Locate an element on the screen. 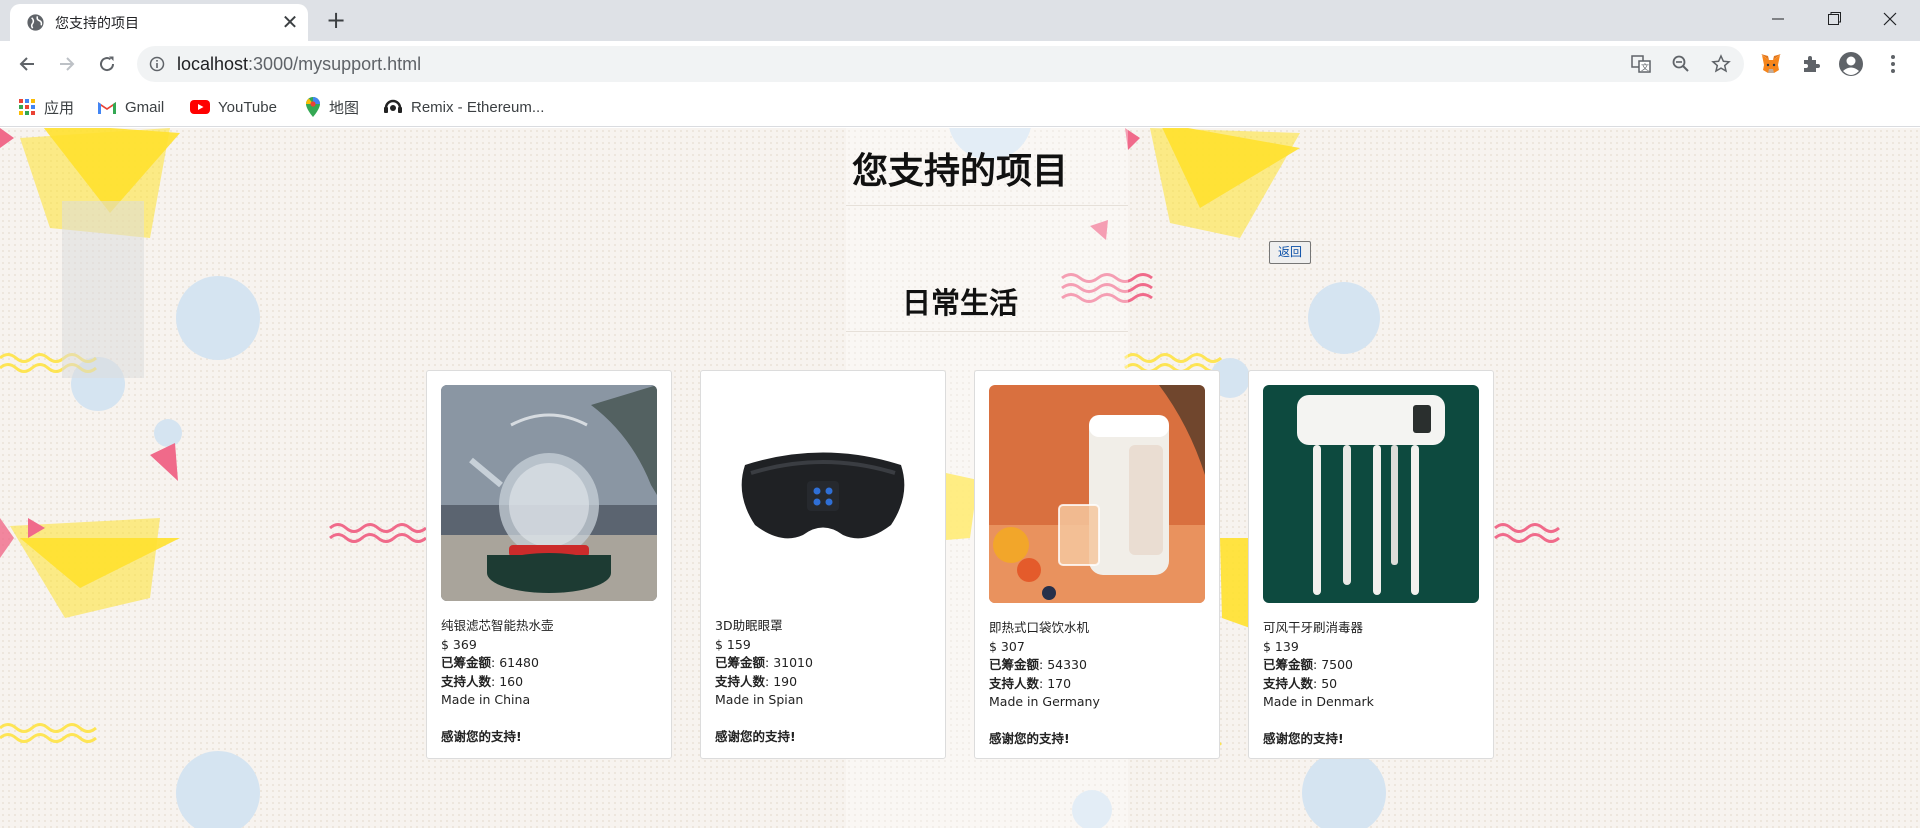 The height and width of the screenshot is (828, 1920). bookmark-gmail: Gmail is located at coordinates (130, 107).